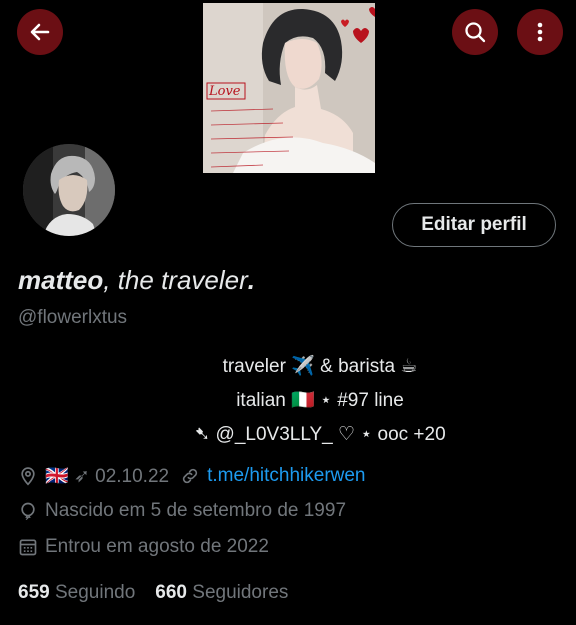  I want to click on search-icon, so click(475, 32).